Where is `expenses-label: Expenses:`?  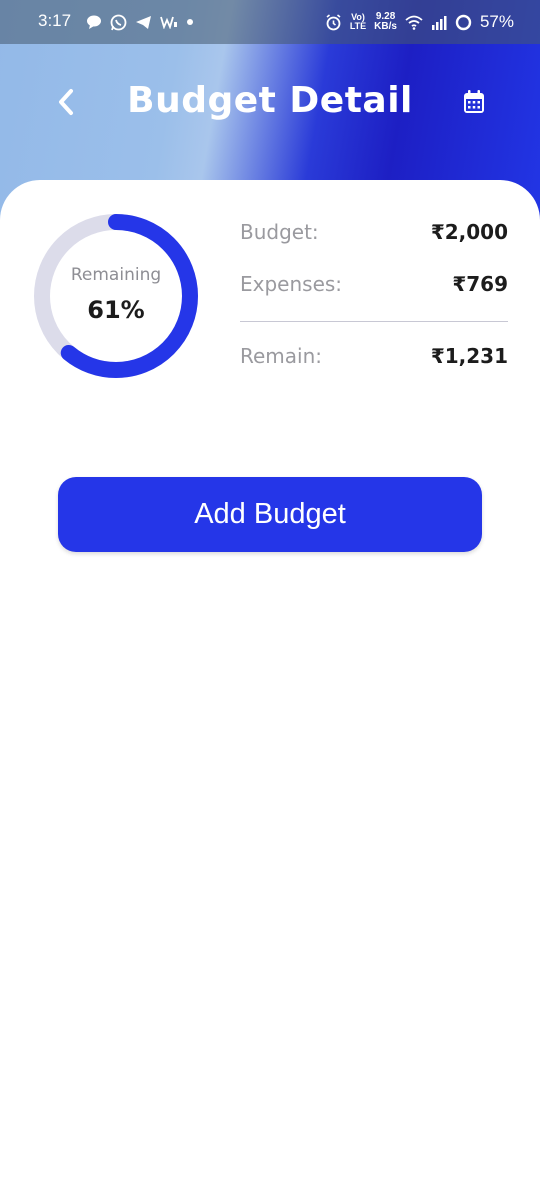
expenses-label: Expenses: is located at coordinates (291, 284).